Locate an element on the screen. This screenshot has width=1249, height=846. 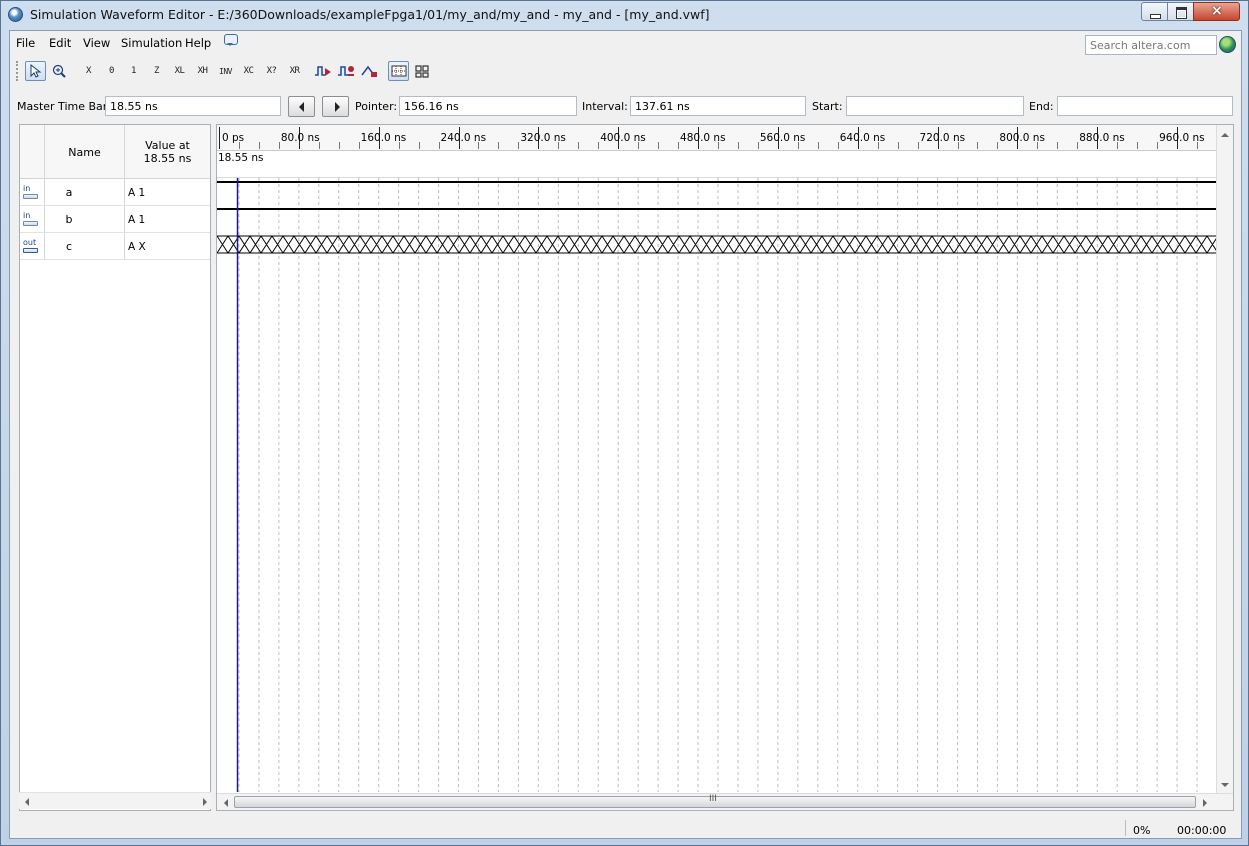
signal-name: a is located at coordinates (69, 192).